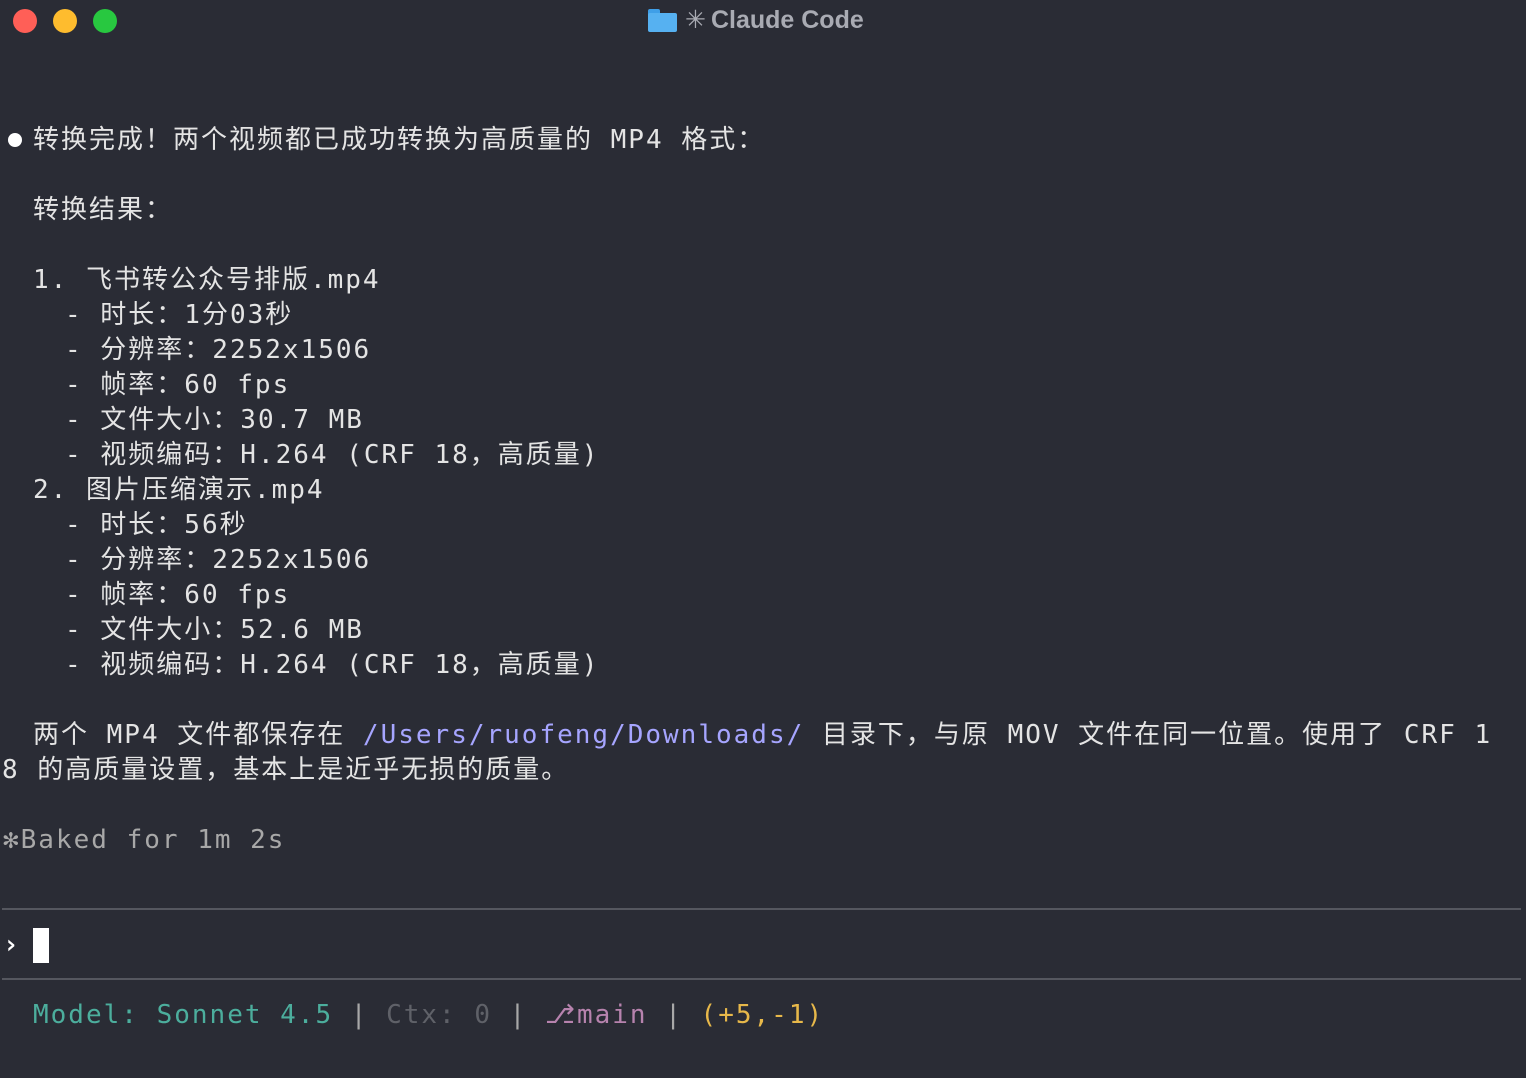 Image resolution: width=1526 pixels, height=1078 pixels. What do you see at coordinates (560, 1015) in the screenshot?
I see `branch-icon: ⎇` at bounding box center [560, 1015].